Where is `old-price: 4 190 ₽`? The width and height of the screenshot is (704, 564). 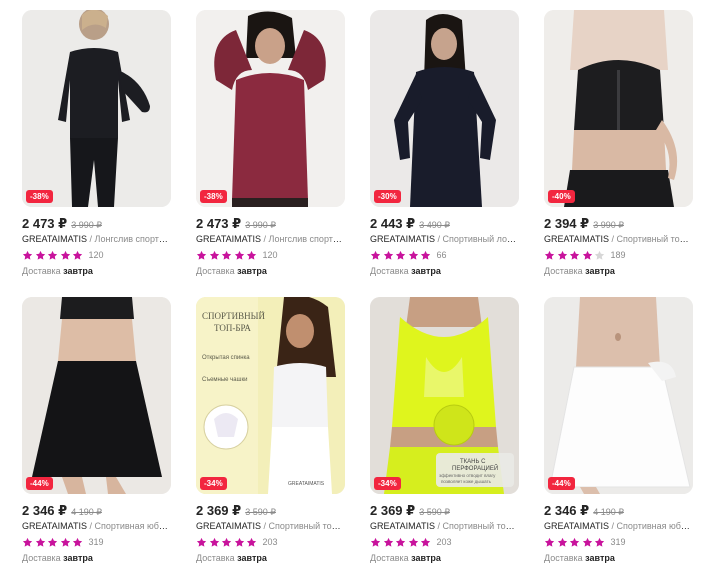
old-price: 4 190 ₽ is located at coordinates (608, 512).